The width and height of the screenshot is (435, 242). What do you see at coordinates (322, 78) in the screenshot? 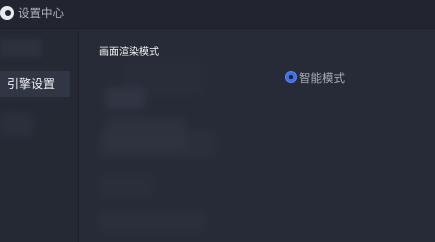
I see `render-mode-option-label: 智能模式` at bounding box center [322, 78].